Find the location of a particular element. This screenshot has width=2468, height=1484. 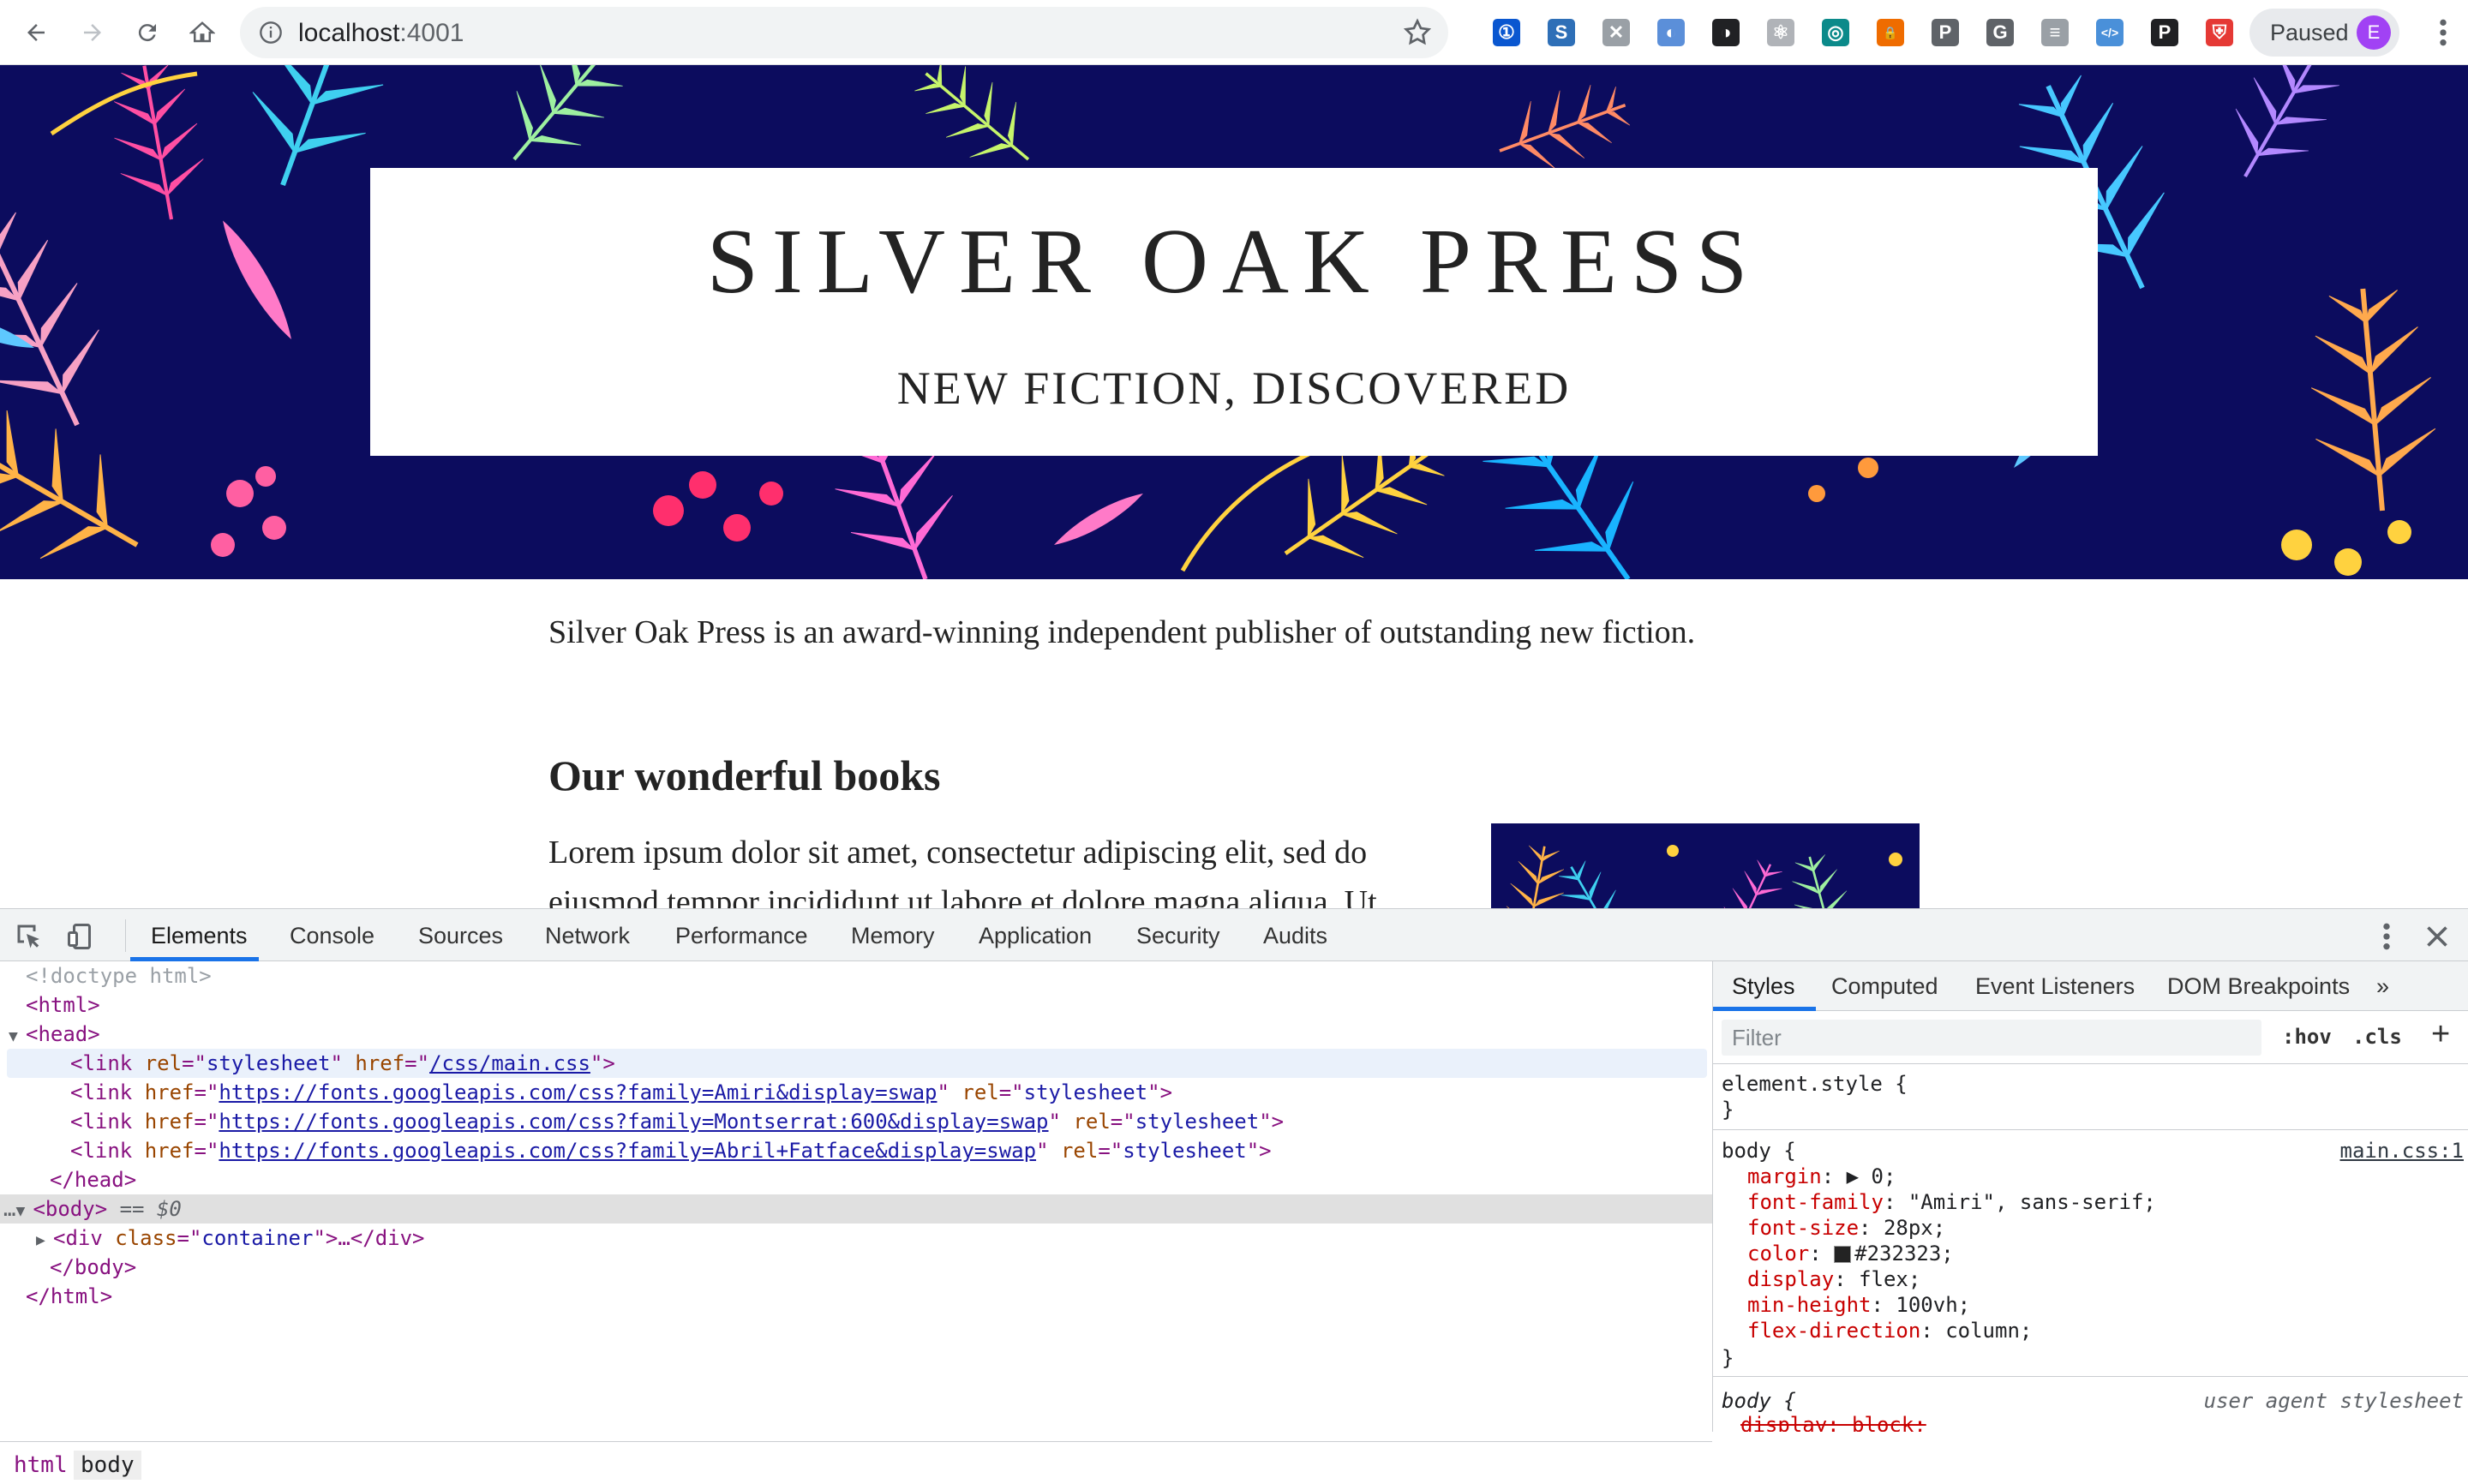

property-name: color is located at coordinates (1778, 1254).